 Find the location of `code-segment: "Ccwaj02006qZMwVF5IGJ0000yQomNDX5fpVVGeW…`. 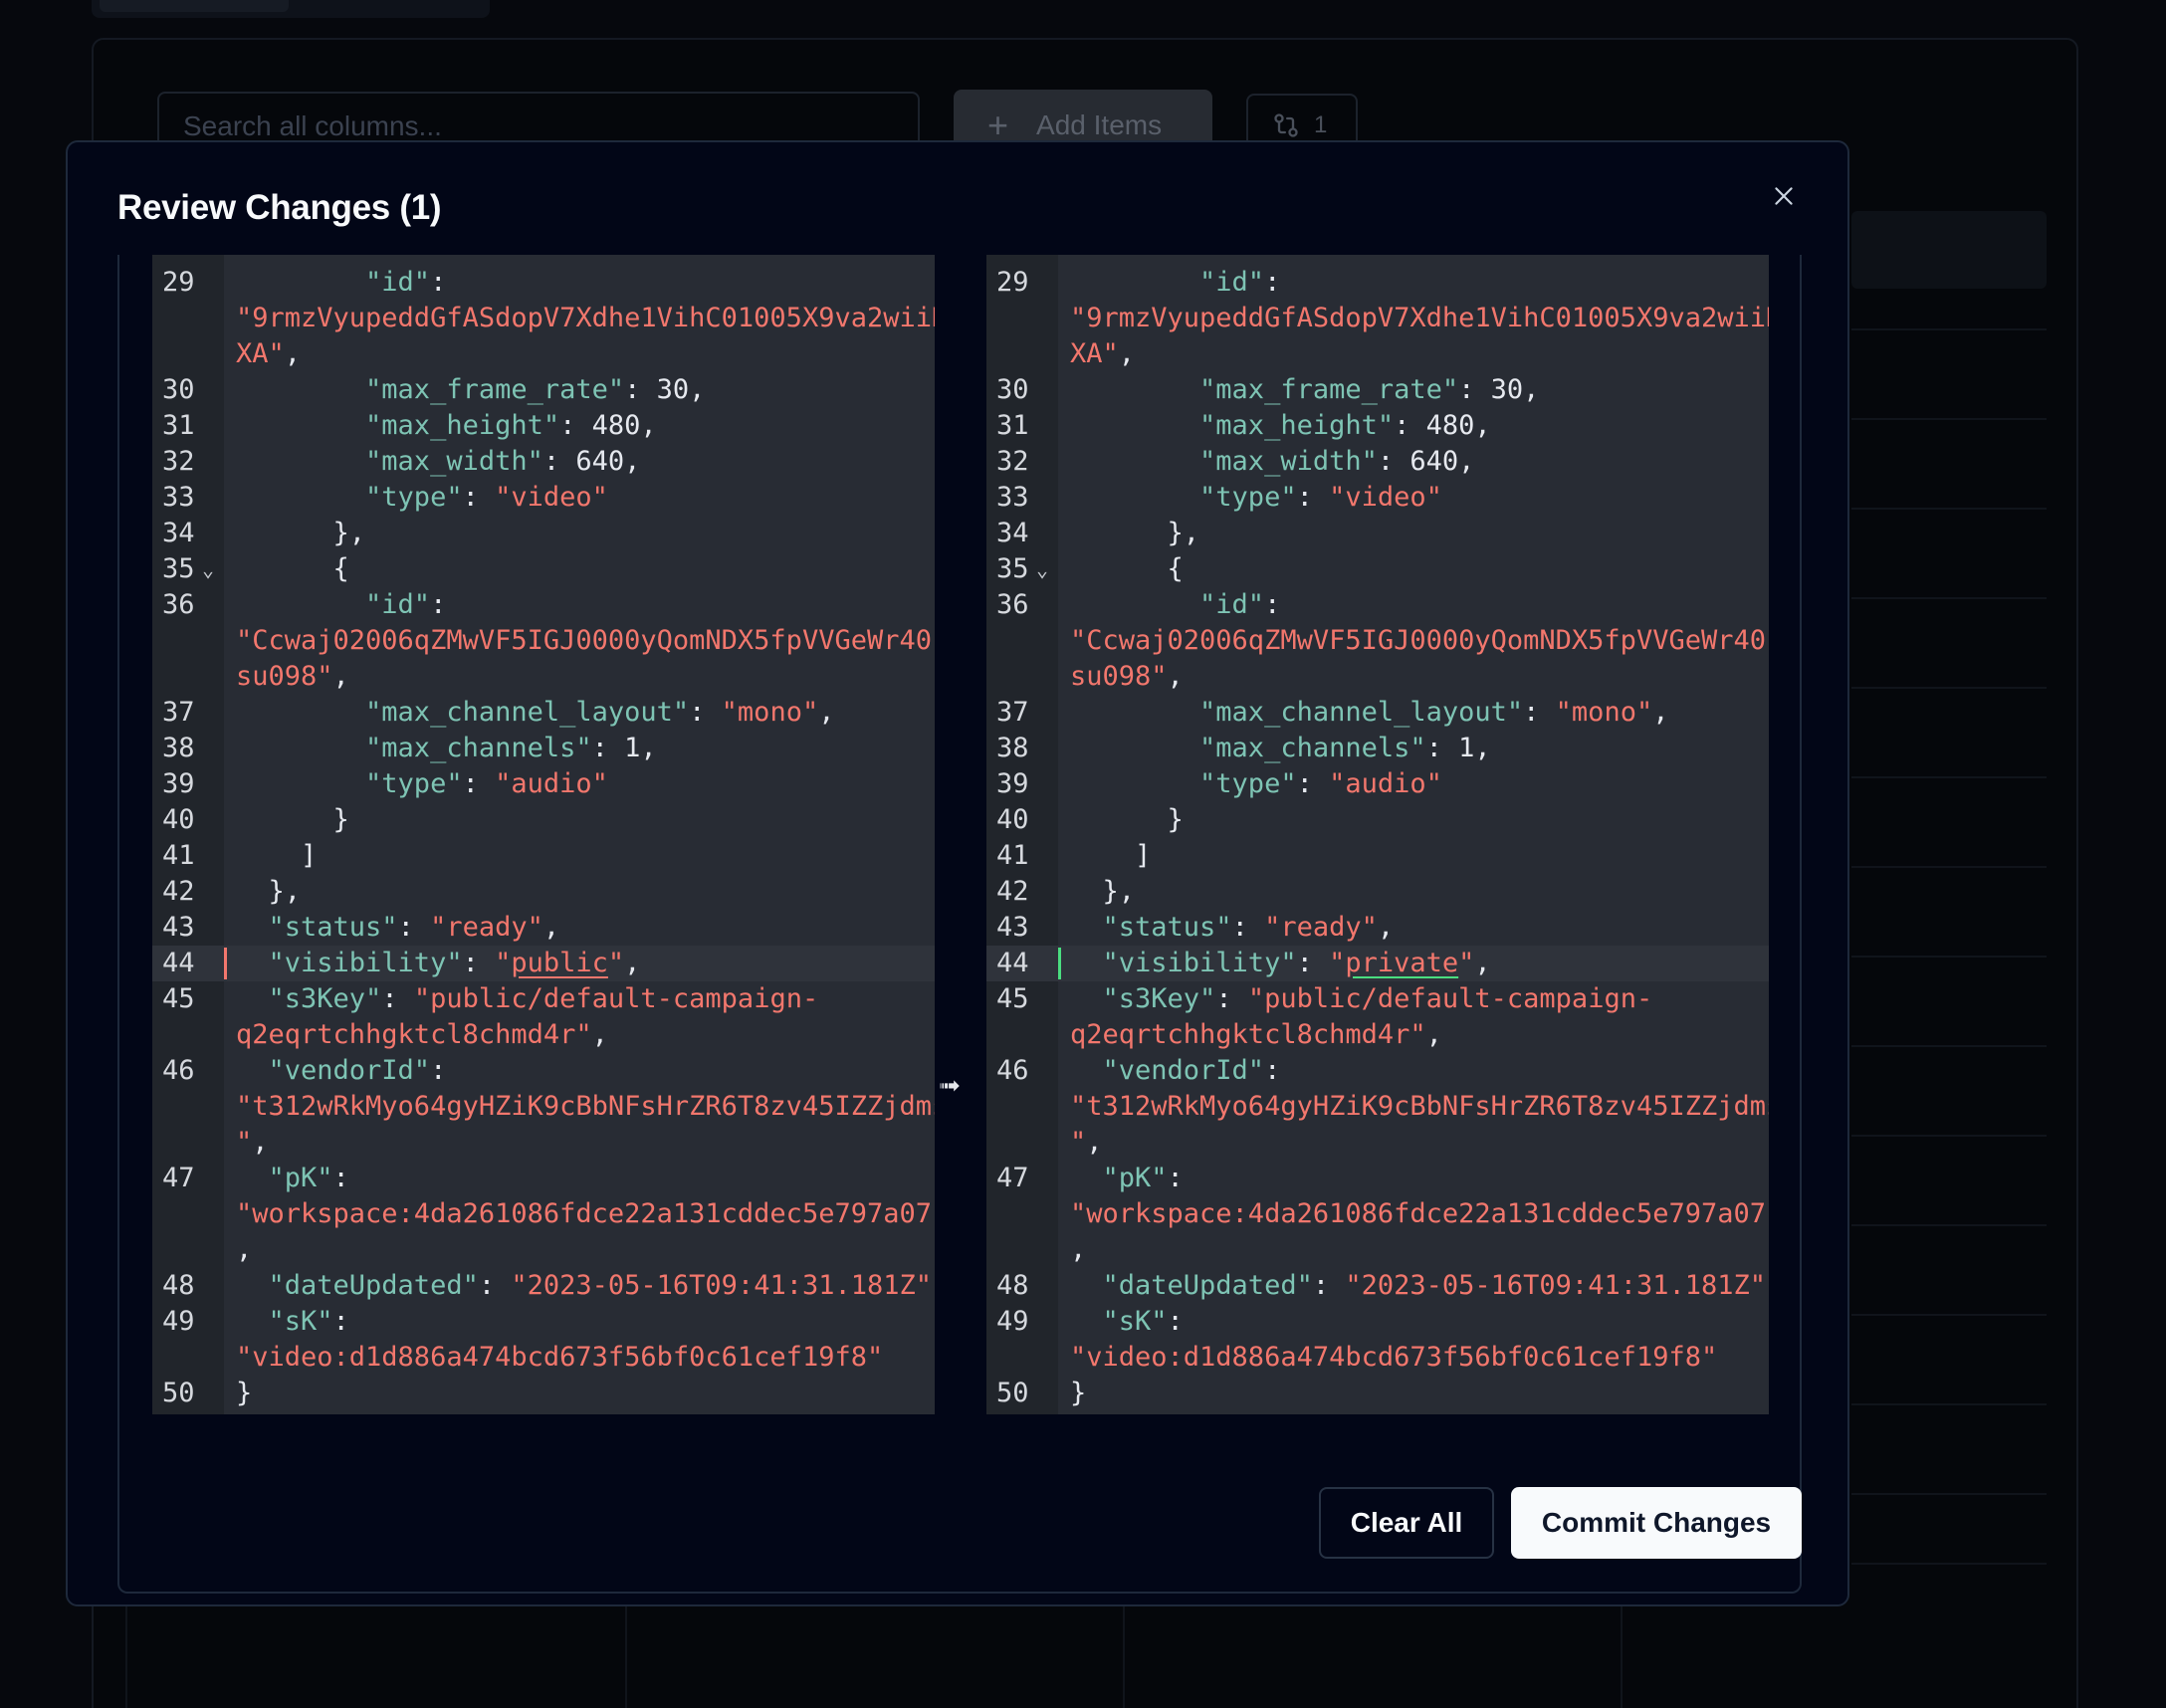

code-segment: "Ccwaj02006qZMwVF5IGJ0000yQomNDX5fpVVGeW… is located at coordinates (1419, 641).